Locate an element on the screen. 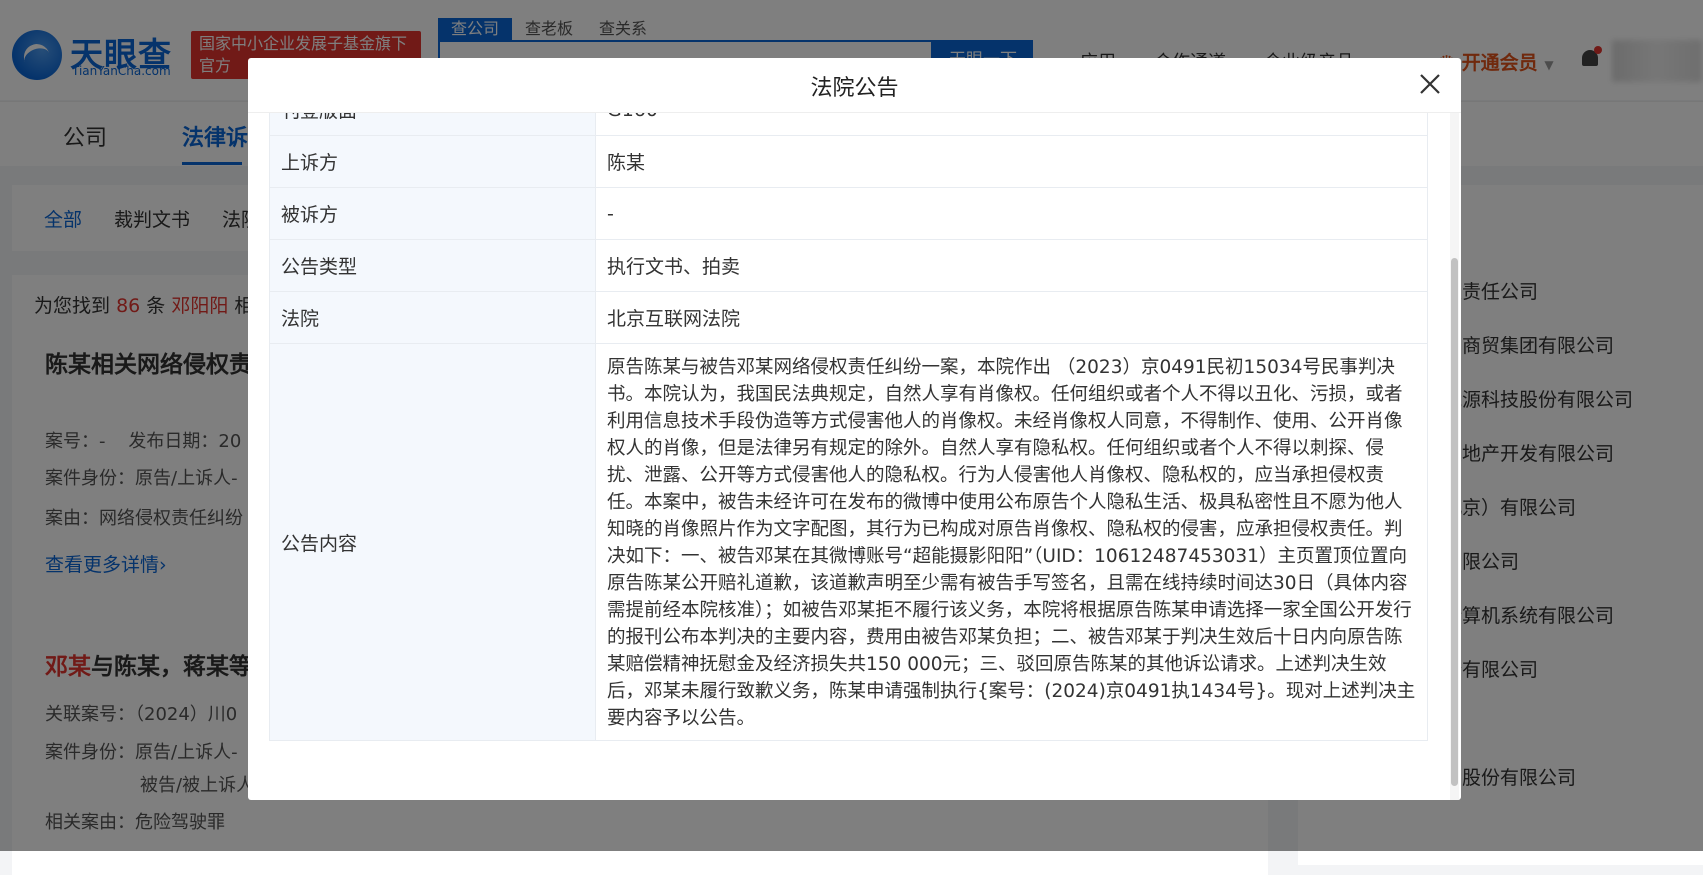 This screenshot has height=875, width=1703. table-row: 刊登版面 G160 is located at coordinates (848, 124).